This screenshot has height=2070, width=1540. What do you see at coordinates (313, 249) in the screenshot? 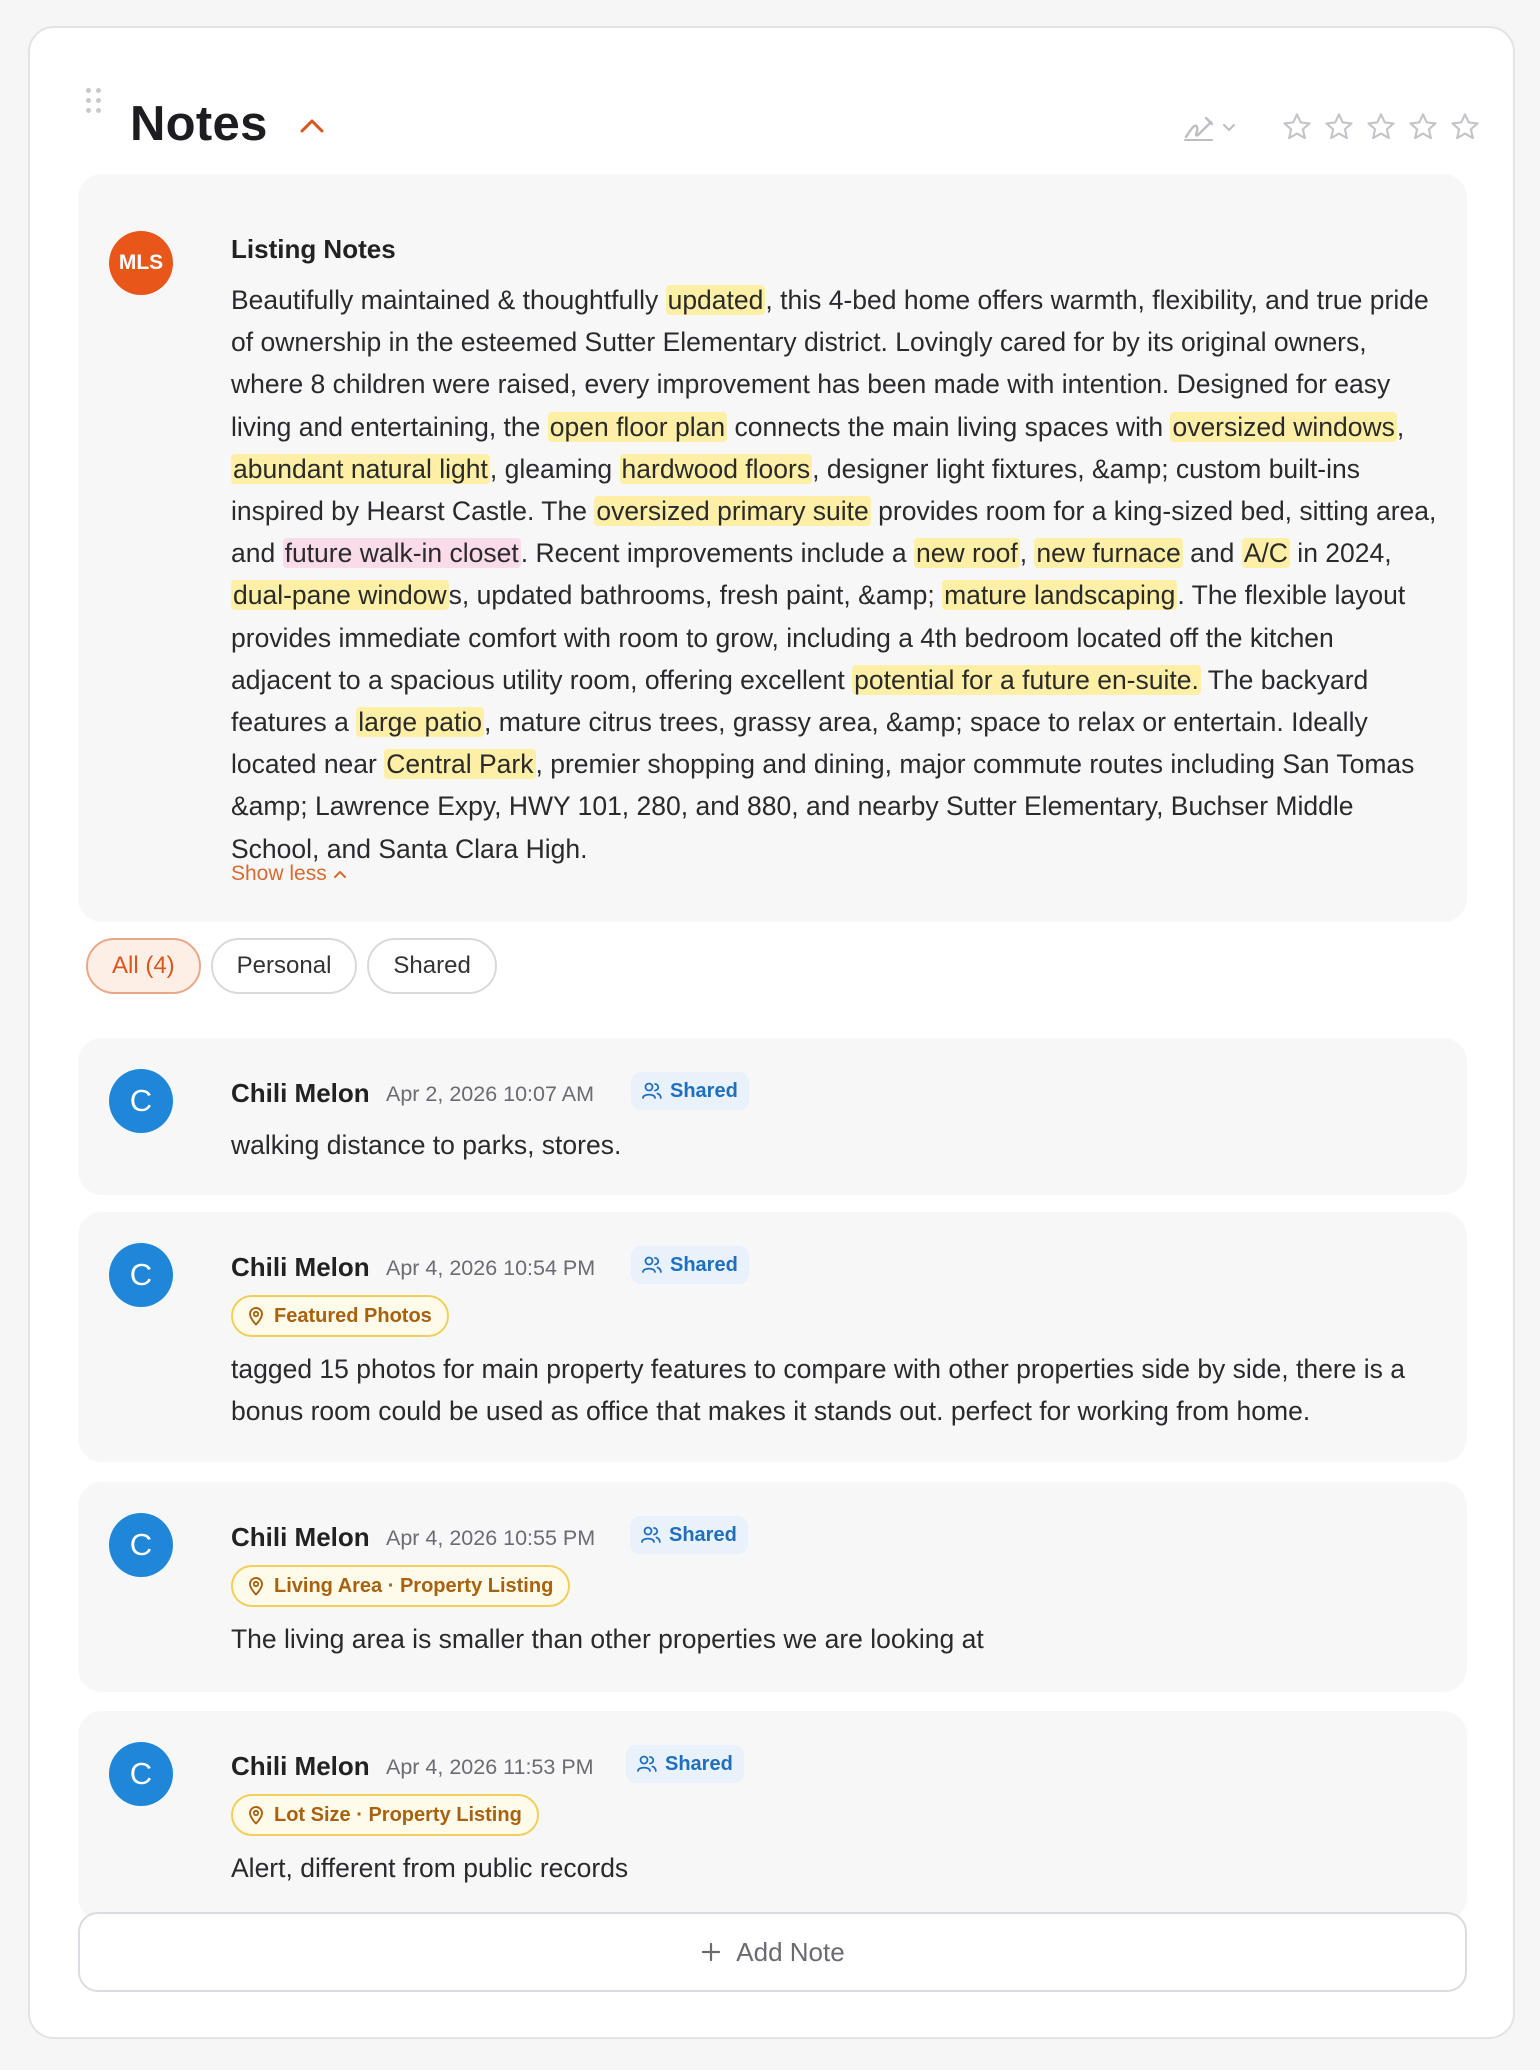
I see `listing-notes-title: Listing Notes` at bounding box center [313, 249].